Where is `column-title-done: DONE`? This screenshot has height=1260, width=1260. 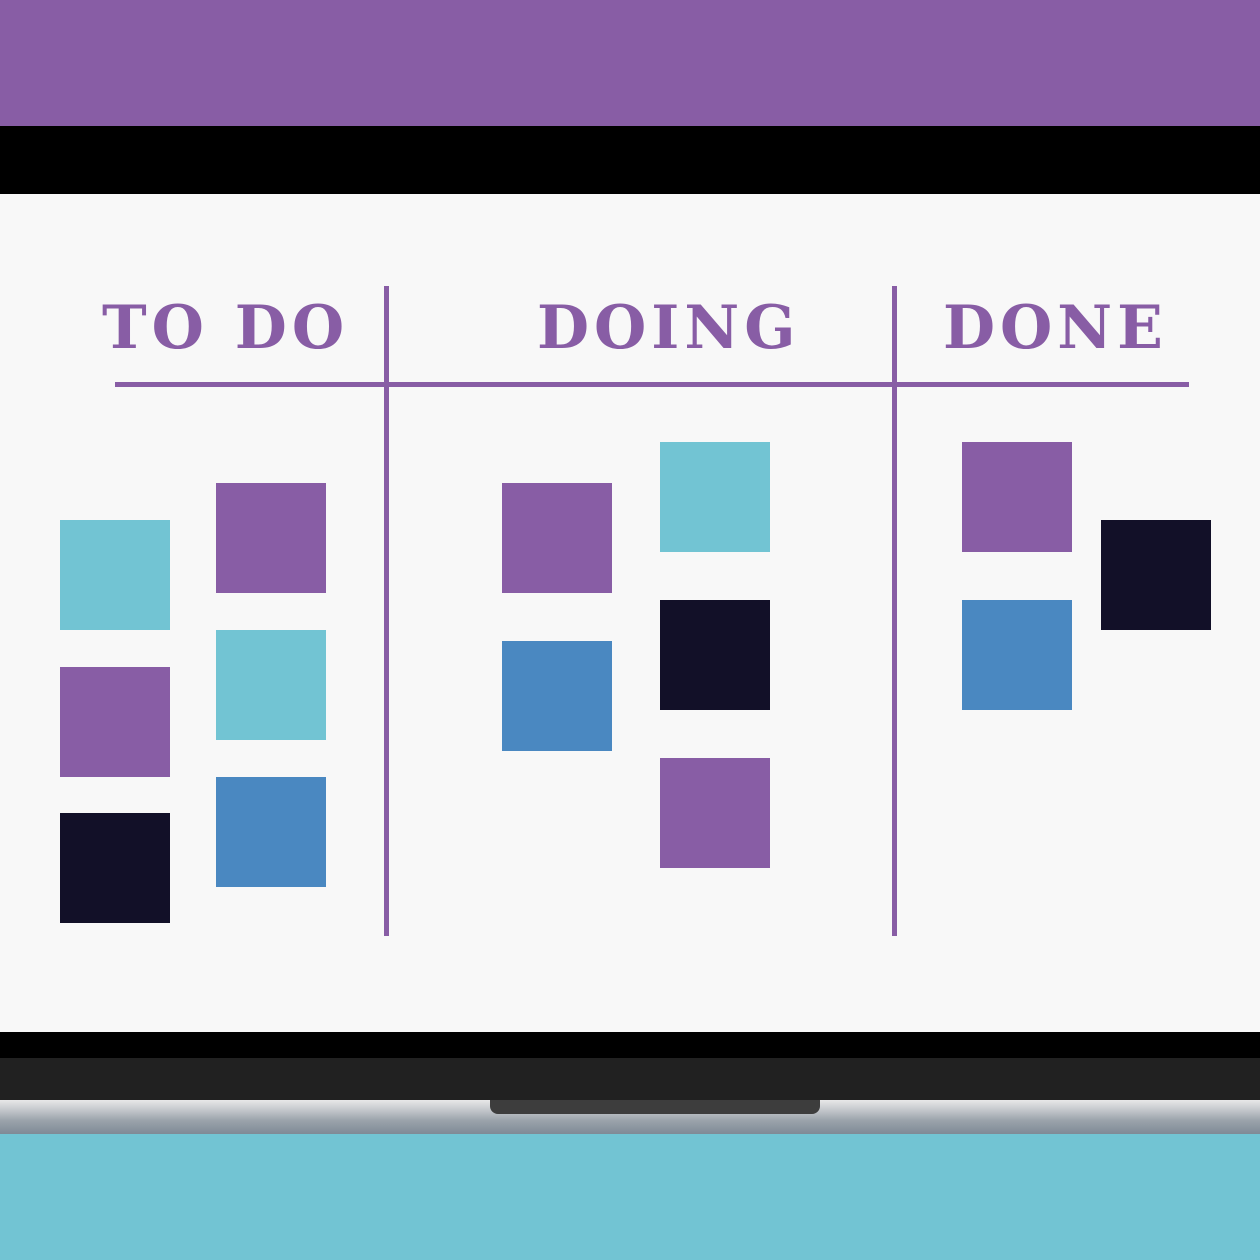 column-title-done: DONE is located at coordinates (1055, 328).